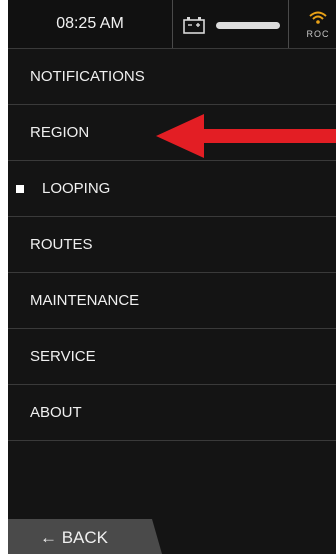 This screenshot has height=554, width=336. Describe the element at coordinates (56, 412) in the screenshot. I see `menu-item-label: ABOUT` at that location.